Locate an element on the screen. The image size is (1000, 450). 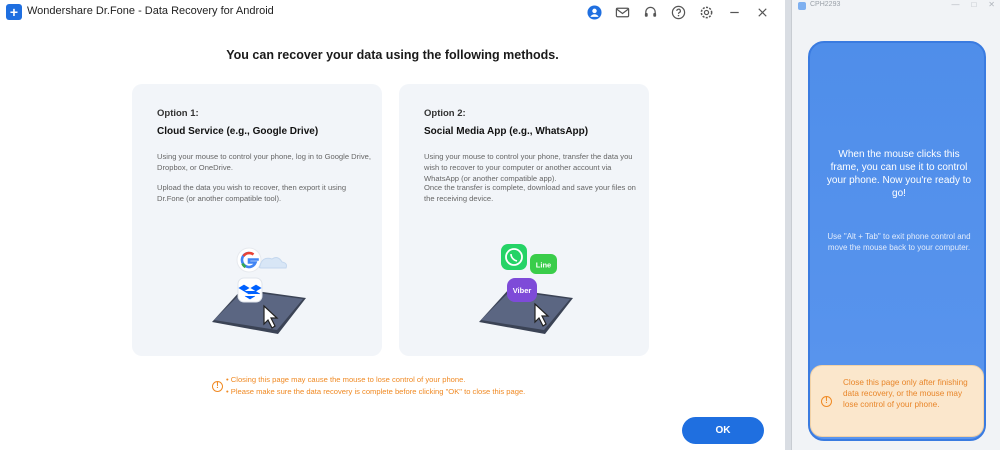
titlebar-icons is located at coordinates (678, 12).